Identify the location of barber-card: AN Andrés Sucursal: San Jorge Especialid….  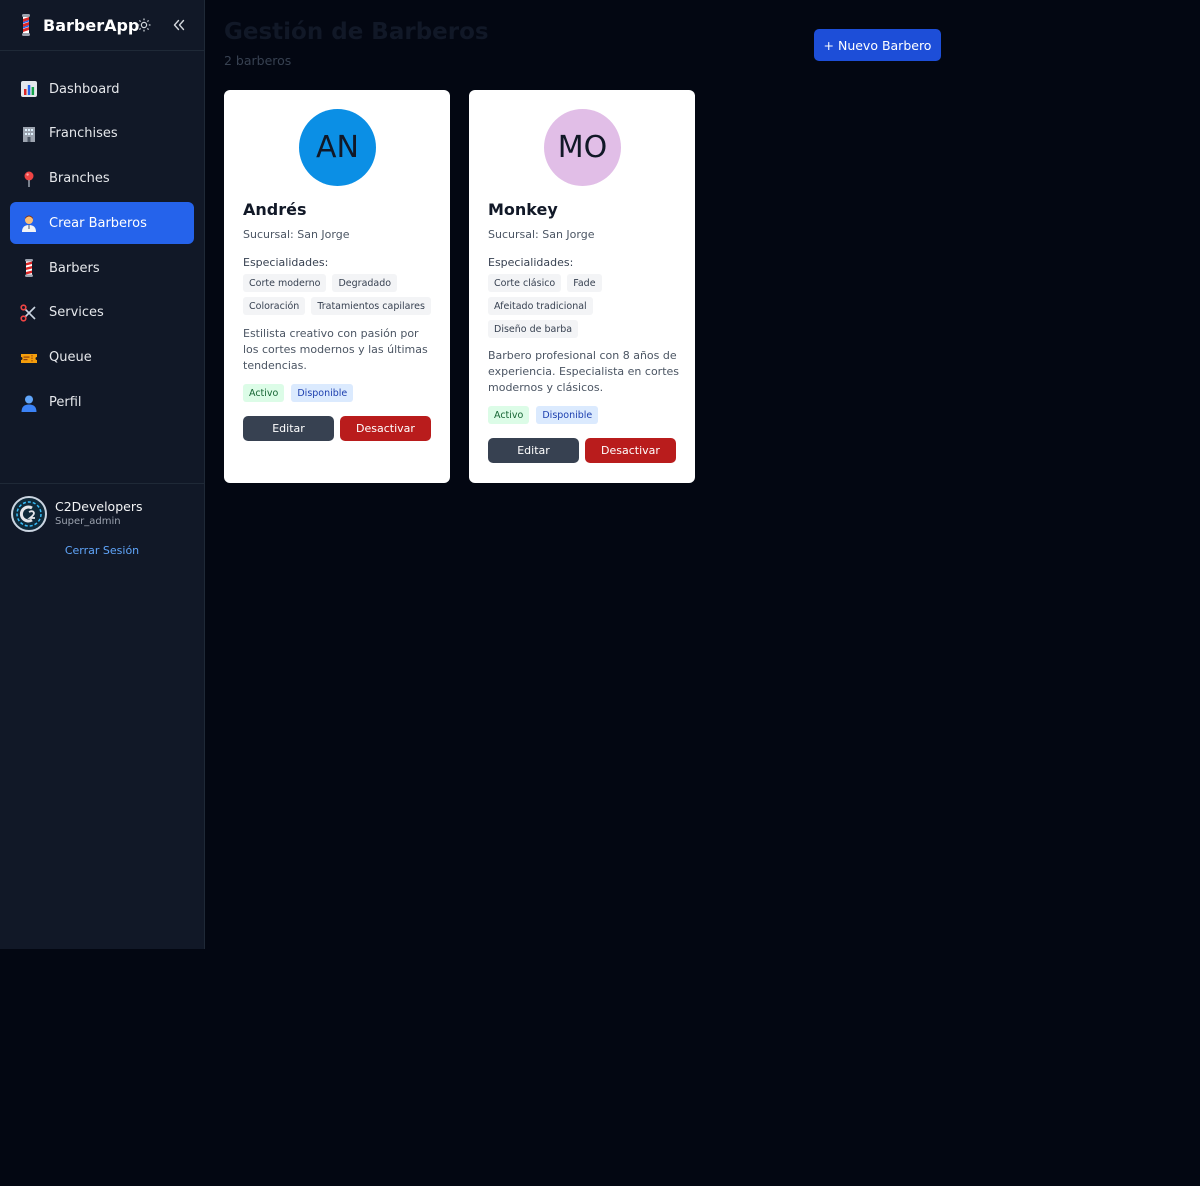
(337, 286).